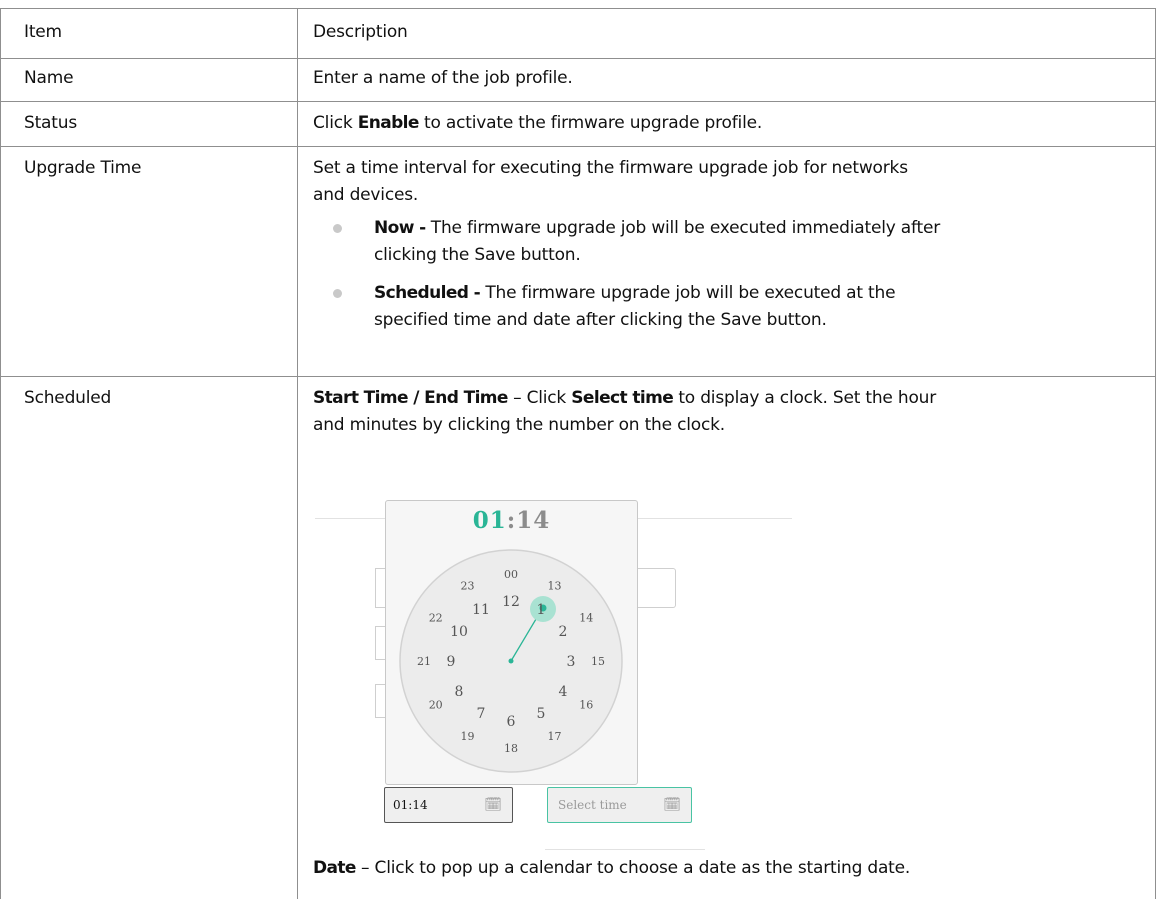 Image resolution: width=1156 pixels, height=899 pixels. Describe the element at coordinates (541, 714) in the screenshot. I see `clock-hour-inner-5: 5` at that location.